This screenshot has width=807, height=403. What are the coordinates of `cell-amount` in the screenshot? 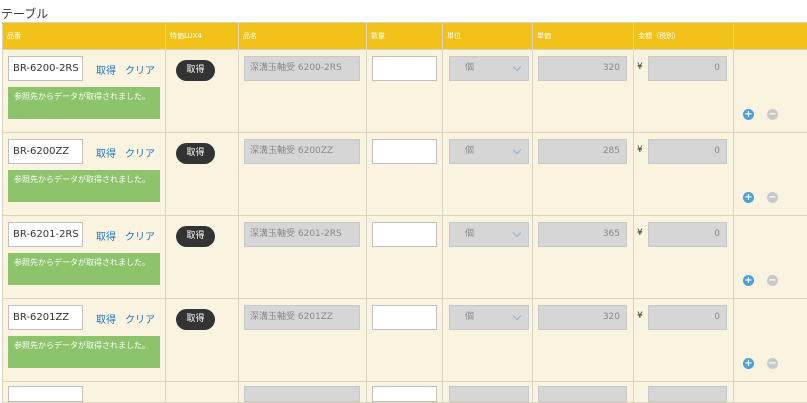 It's located at (684, 392).